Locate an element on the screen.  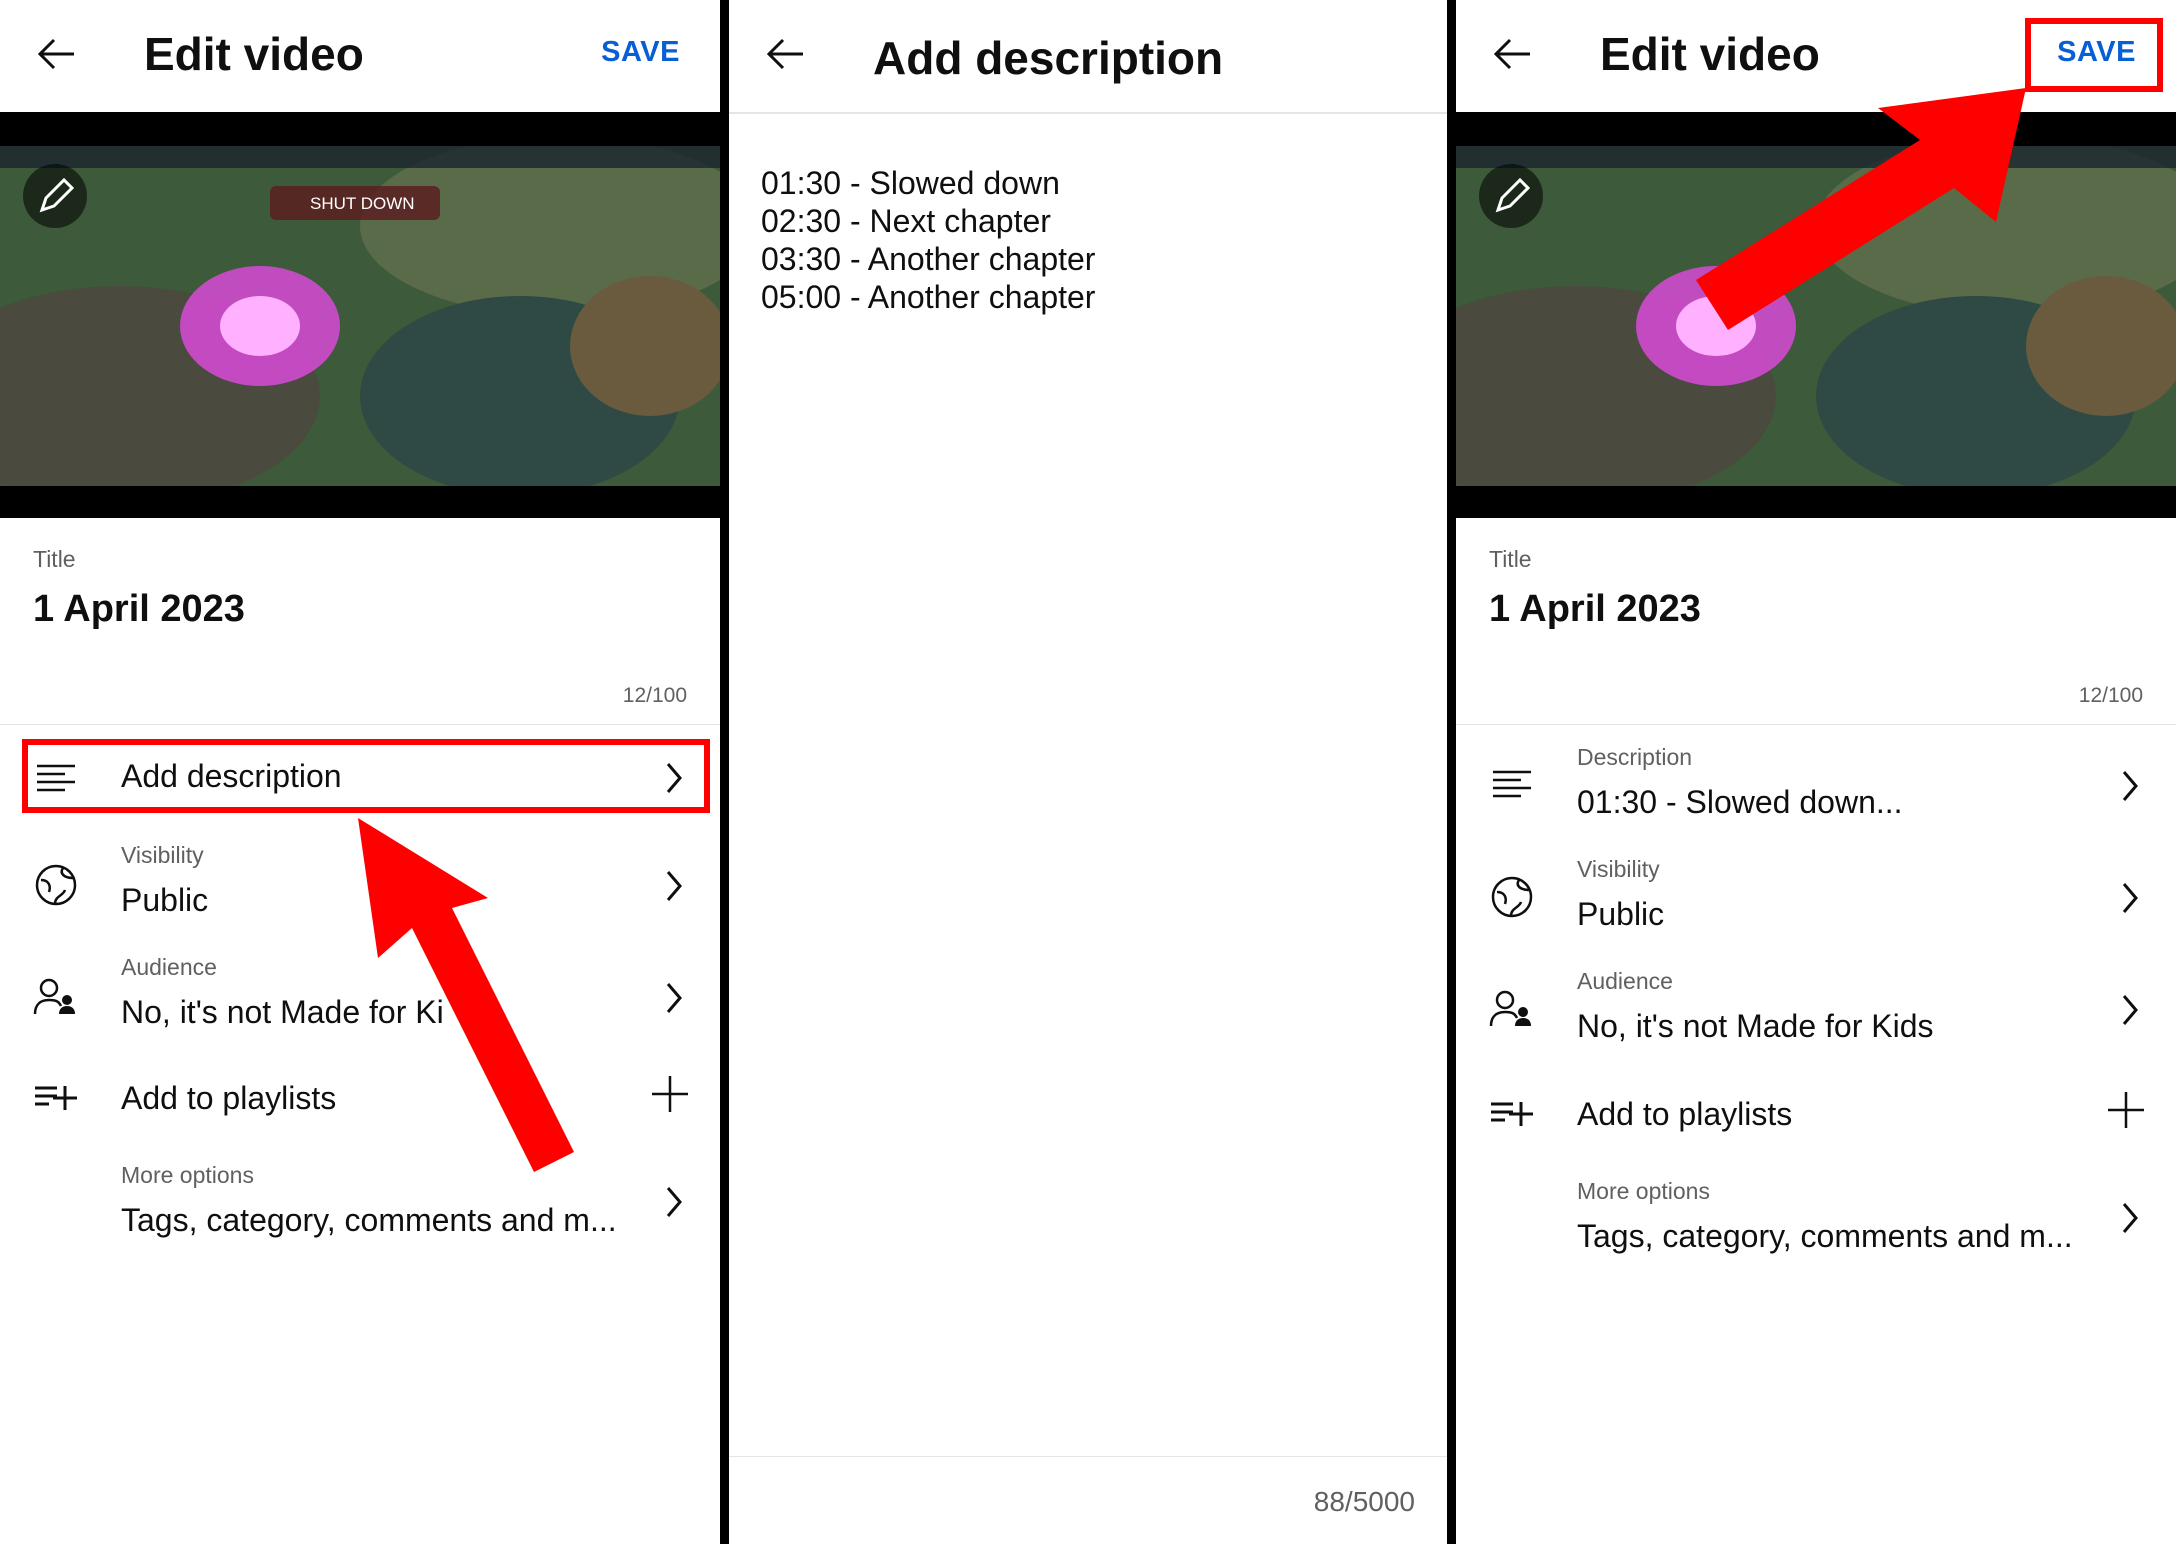
app-bar: Add description is located at coordinates (1088, 57).